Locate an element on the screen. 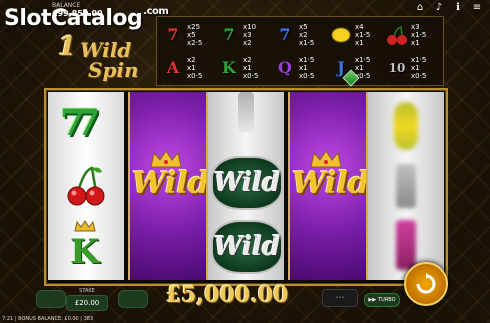 The image size is (490, 323). sound-icon: ♪ is located at coordinates (439, 8).